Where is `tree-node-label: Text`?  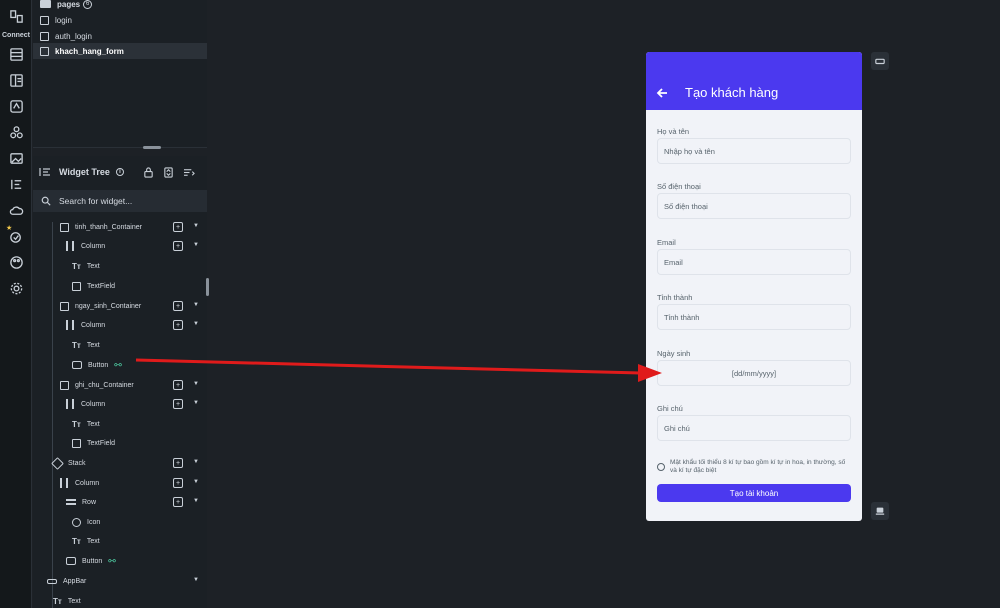
tree-node-label: Text is located at coordinates (93, 424).